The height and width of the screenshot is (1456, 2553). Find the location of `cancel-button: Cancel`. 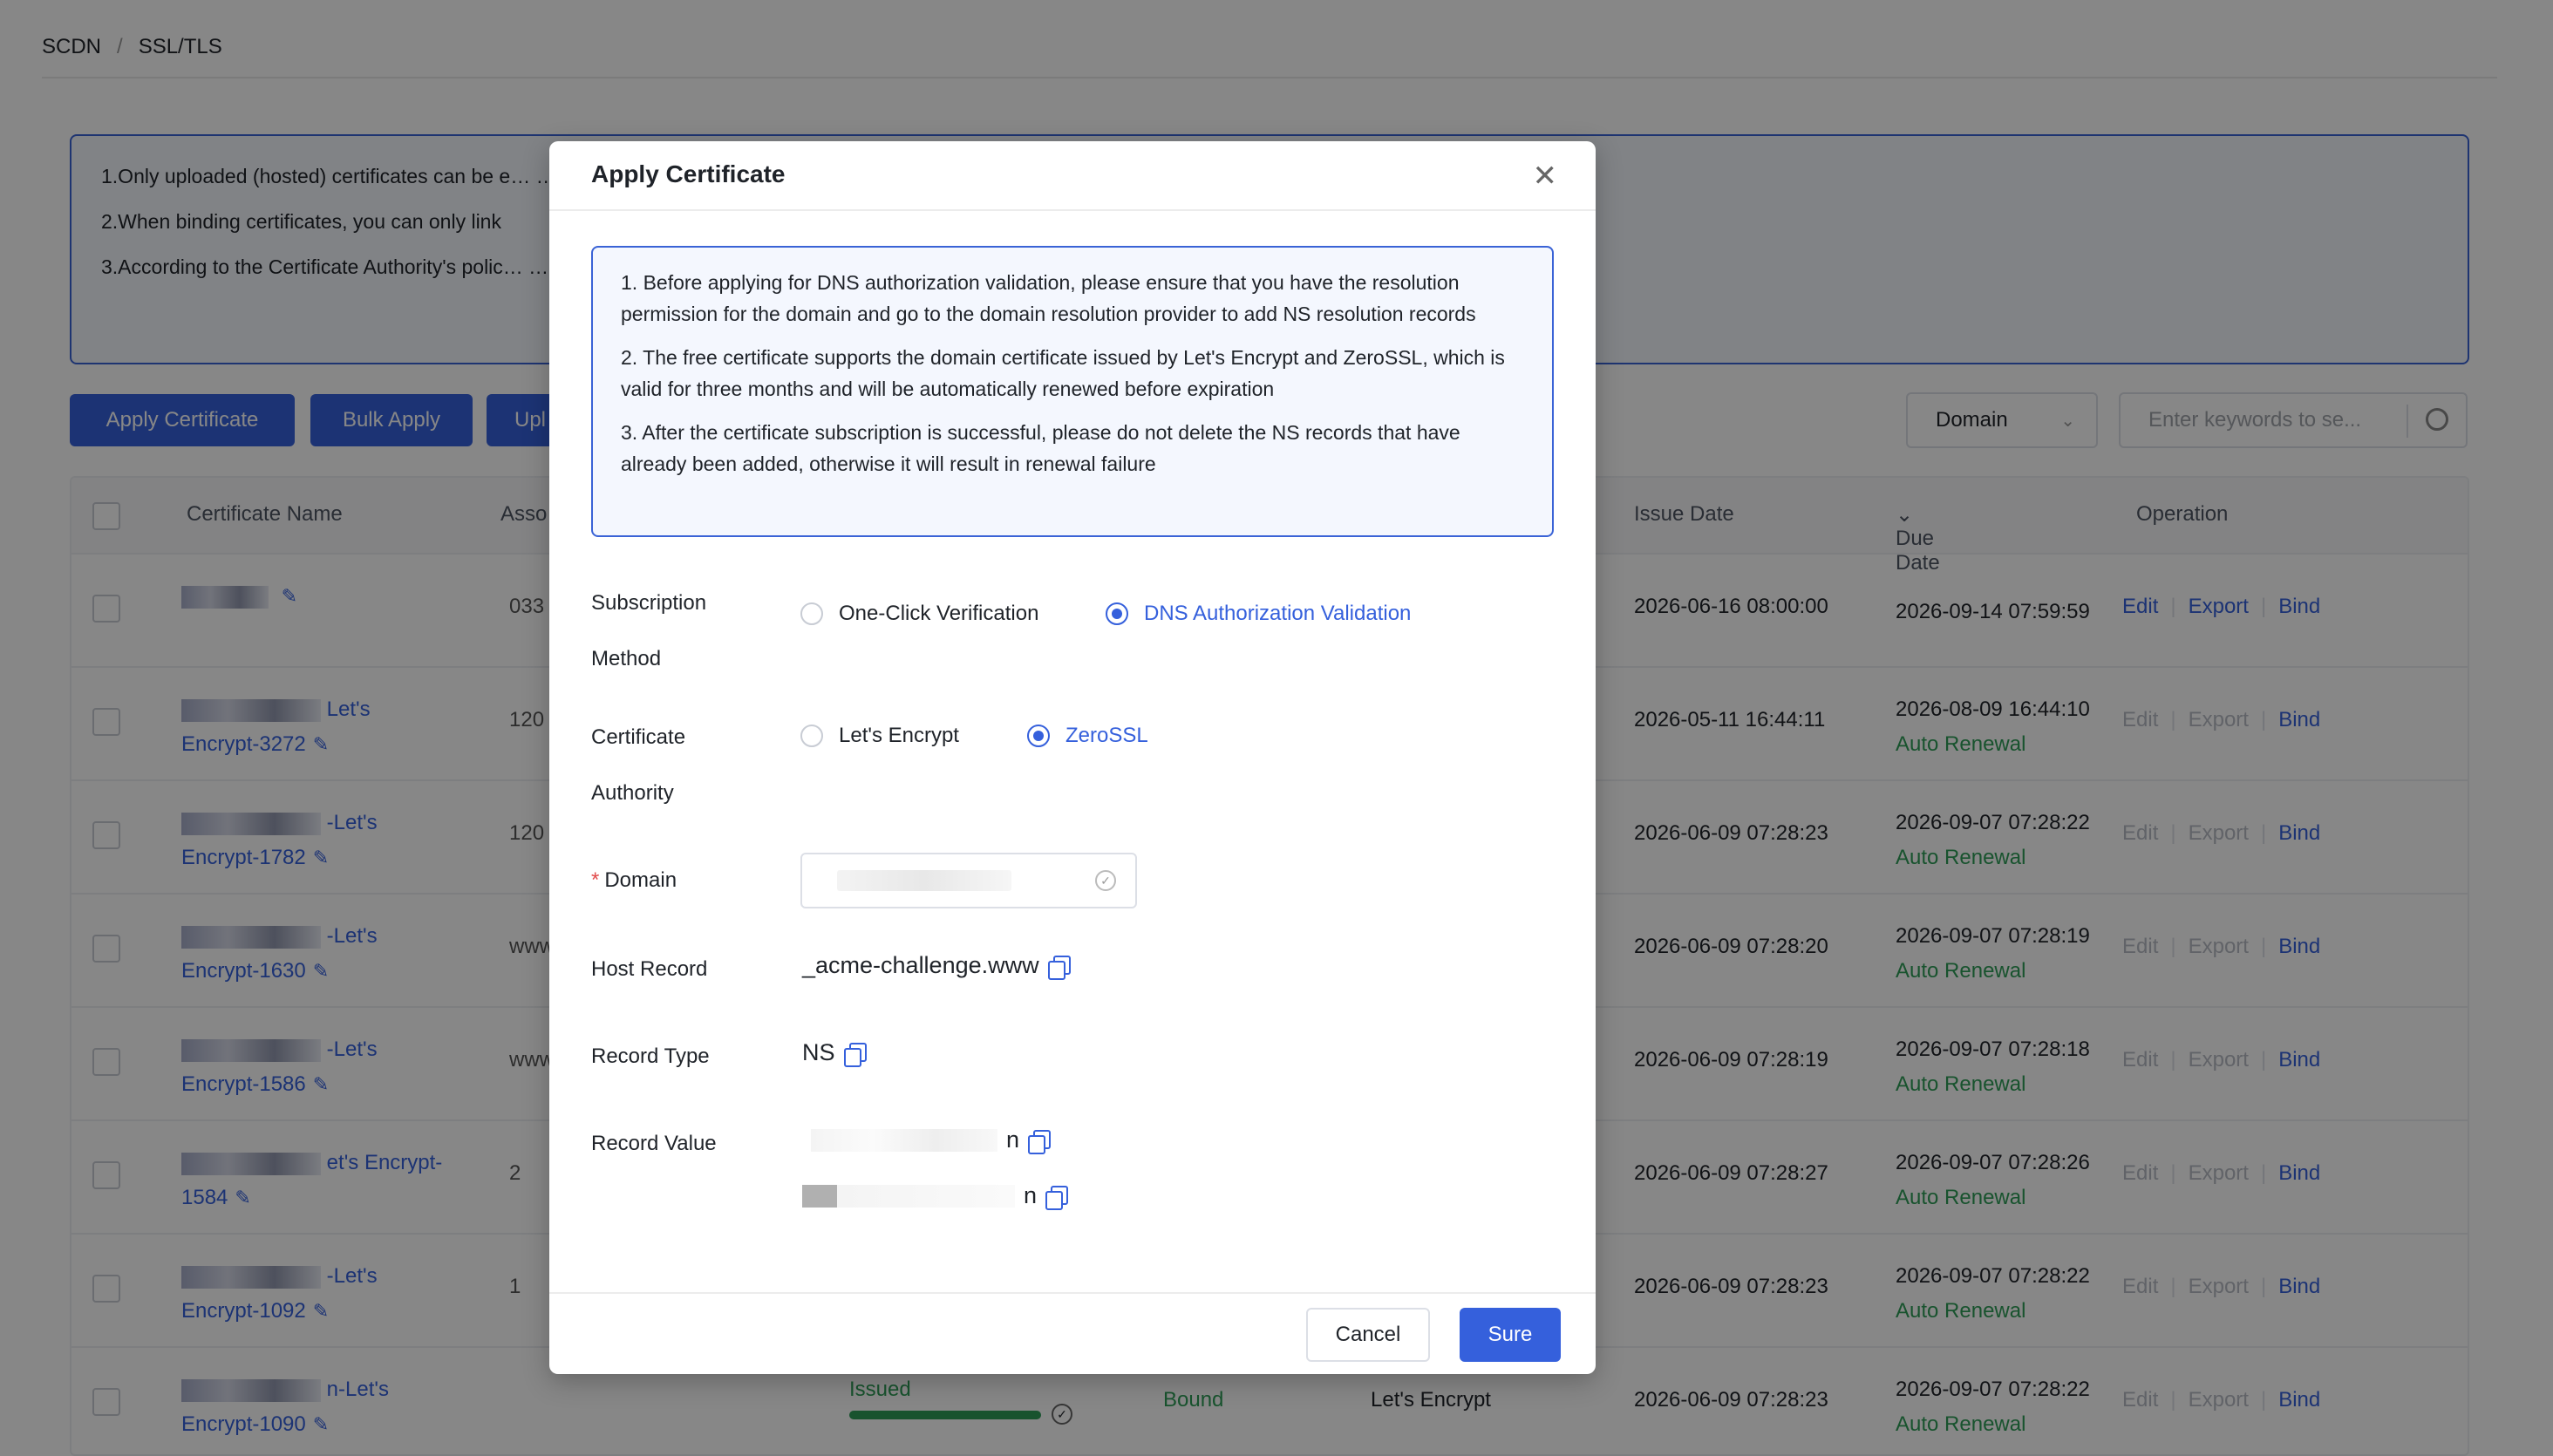

cancel-button: Cancel is located at coordinates (1368, 1335).